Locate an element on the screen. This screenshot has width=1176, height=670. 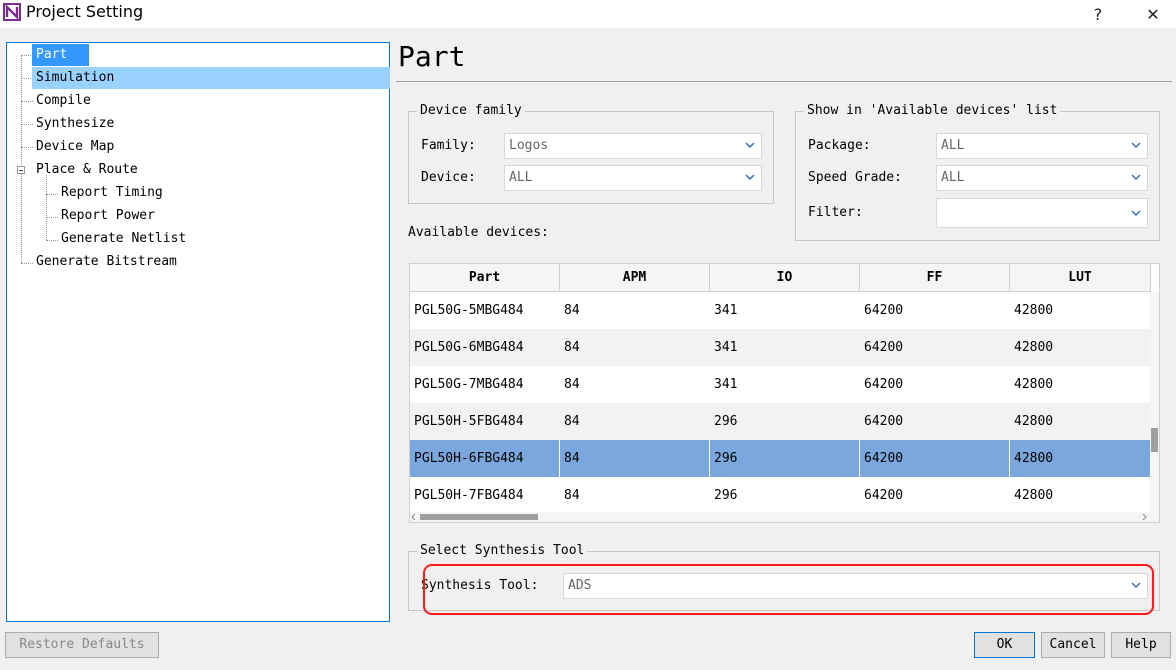
package-select-value: ALL is located at coordinates (953, 145).